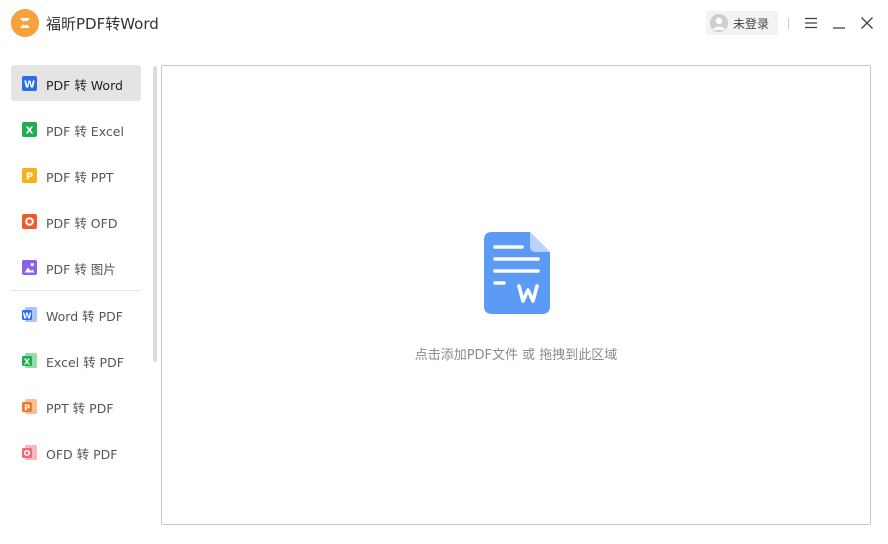 The height and width of the screenshot is (544, 888). What do you see at coordinates (84, 316) in the screenshot?
I see `sidebar-item-label: Word 转 PDF` at bounding box center [84, 316].